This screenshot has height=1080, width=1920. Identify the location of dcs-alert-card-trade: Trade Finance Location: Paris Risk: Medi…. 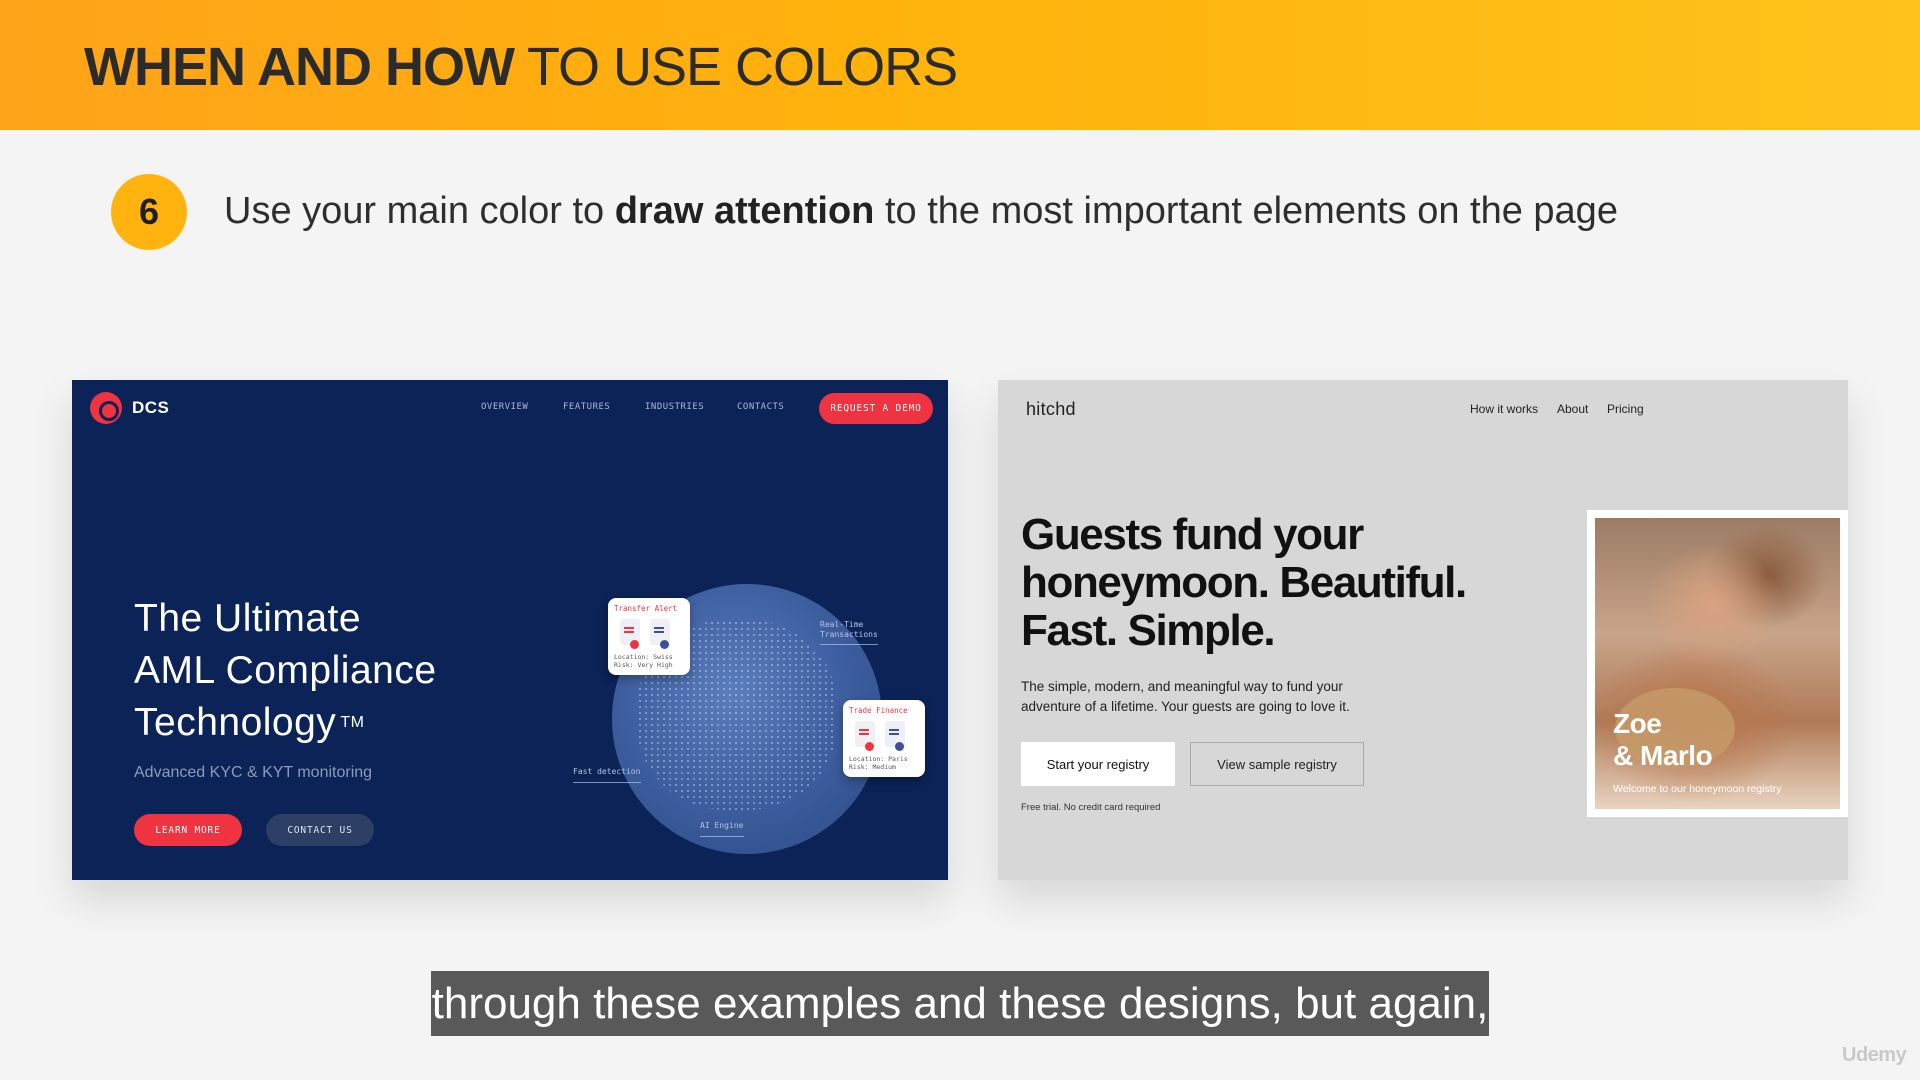
(884, 738).